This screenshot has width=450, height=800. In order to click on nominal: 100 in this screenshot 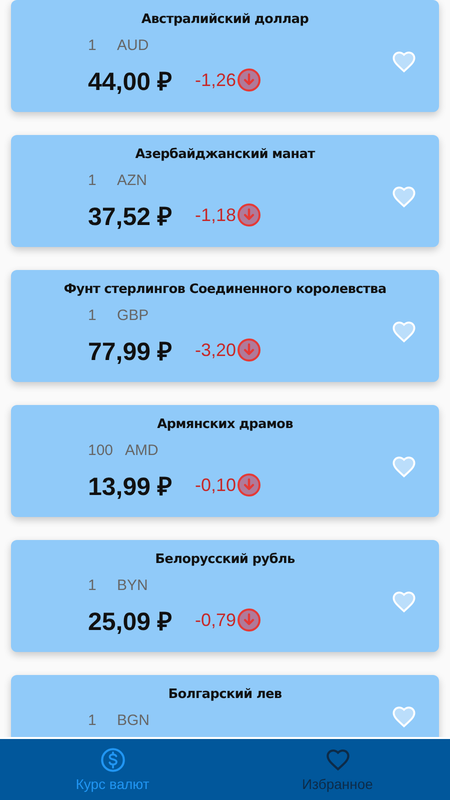, I will do `click(101, 451)`.